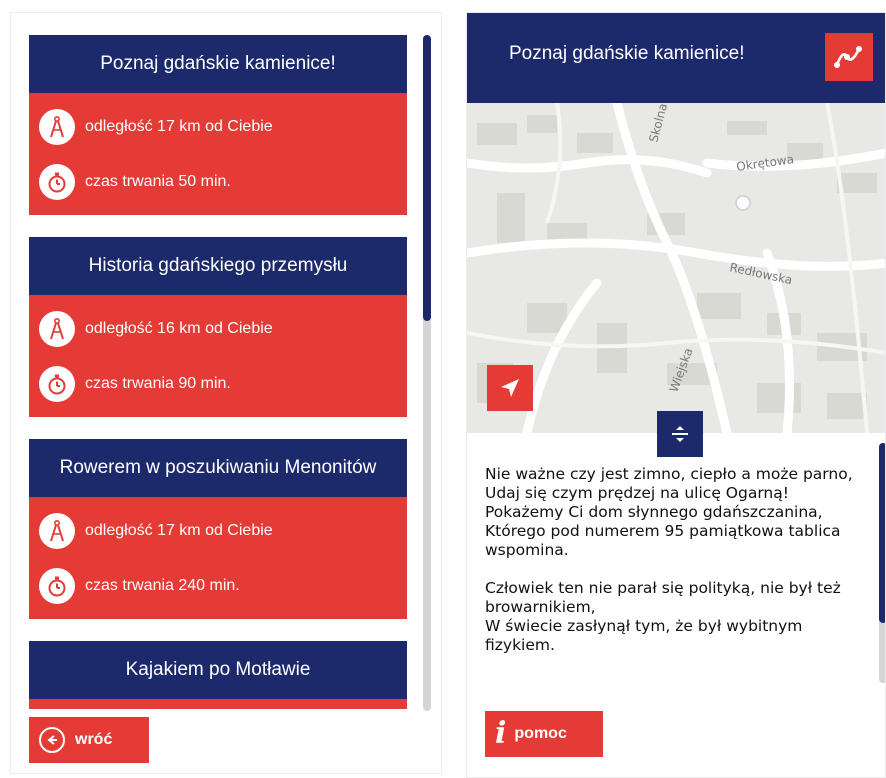 This screenshot has width=886, height=778. I want to click on route-path-icon, so click(848, 57).